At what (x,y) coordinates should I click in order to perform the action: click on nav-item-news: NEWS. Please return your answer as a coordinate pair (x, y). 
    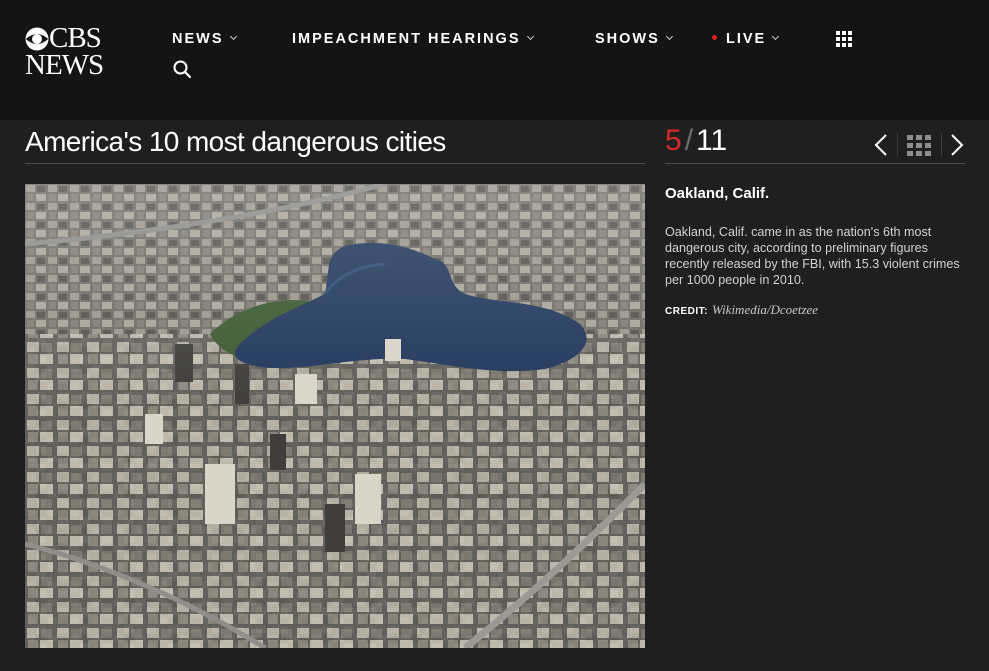
    Looking at the image, I should click on (204, 39).